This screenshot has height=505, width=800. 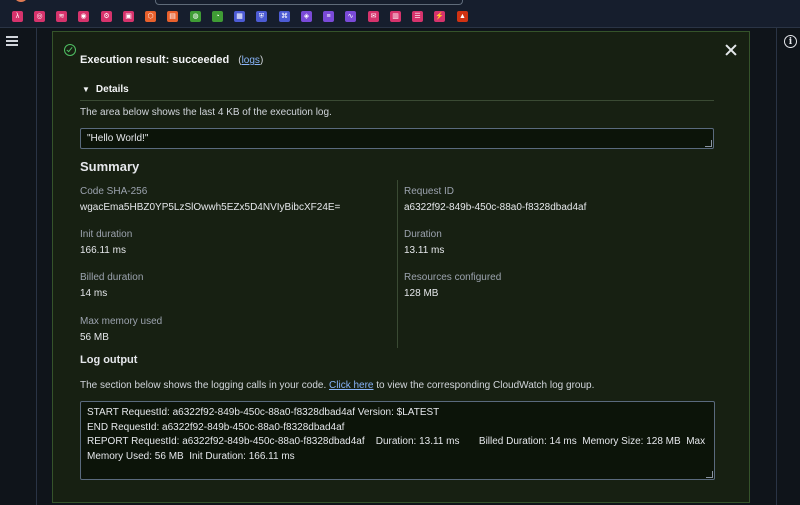 What do you see at coordinates (306, 16) in the screenshot?
I see `gateway-icon: ◈` at bounding box center [306, 16].